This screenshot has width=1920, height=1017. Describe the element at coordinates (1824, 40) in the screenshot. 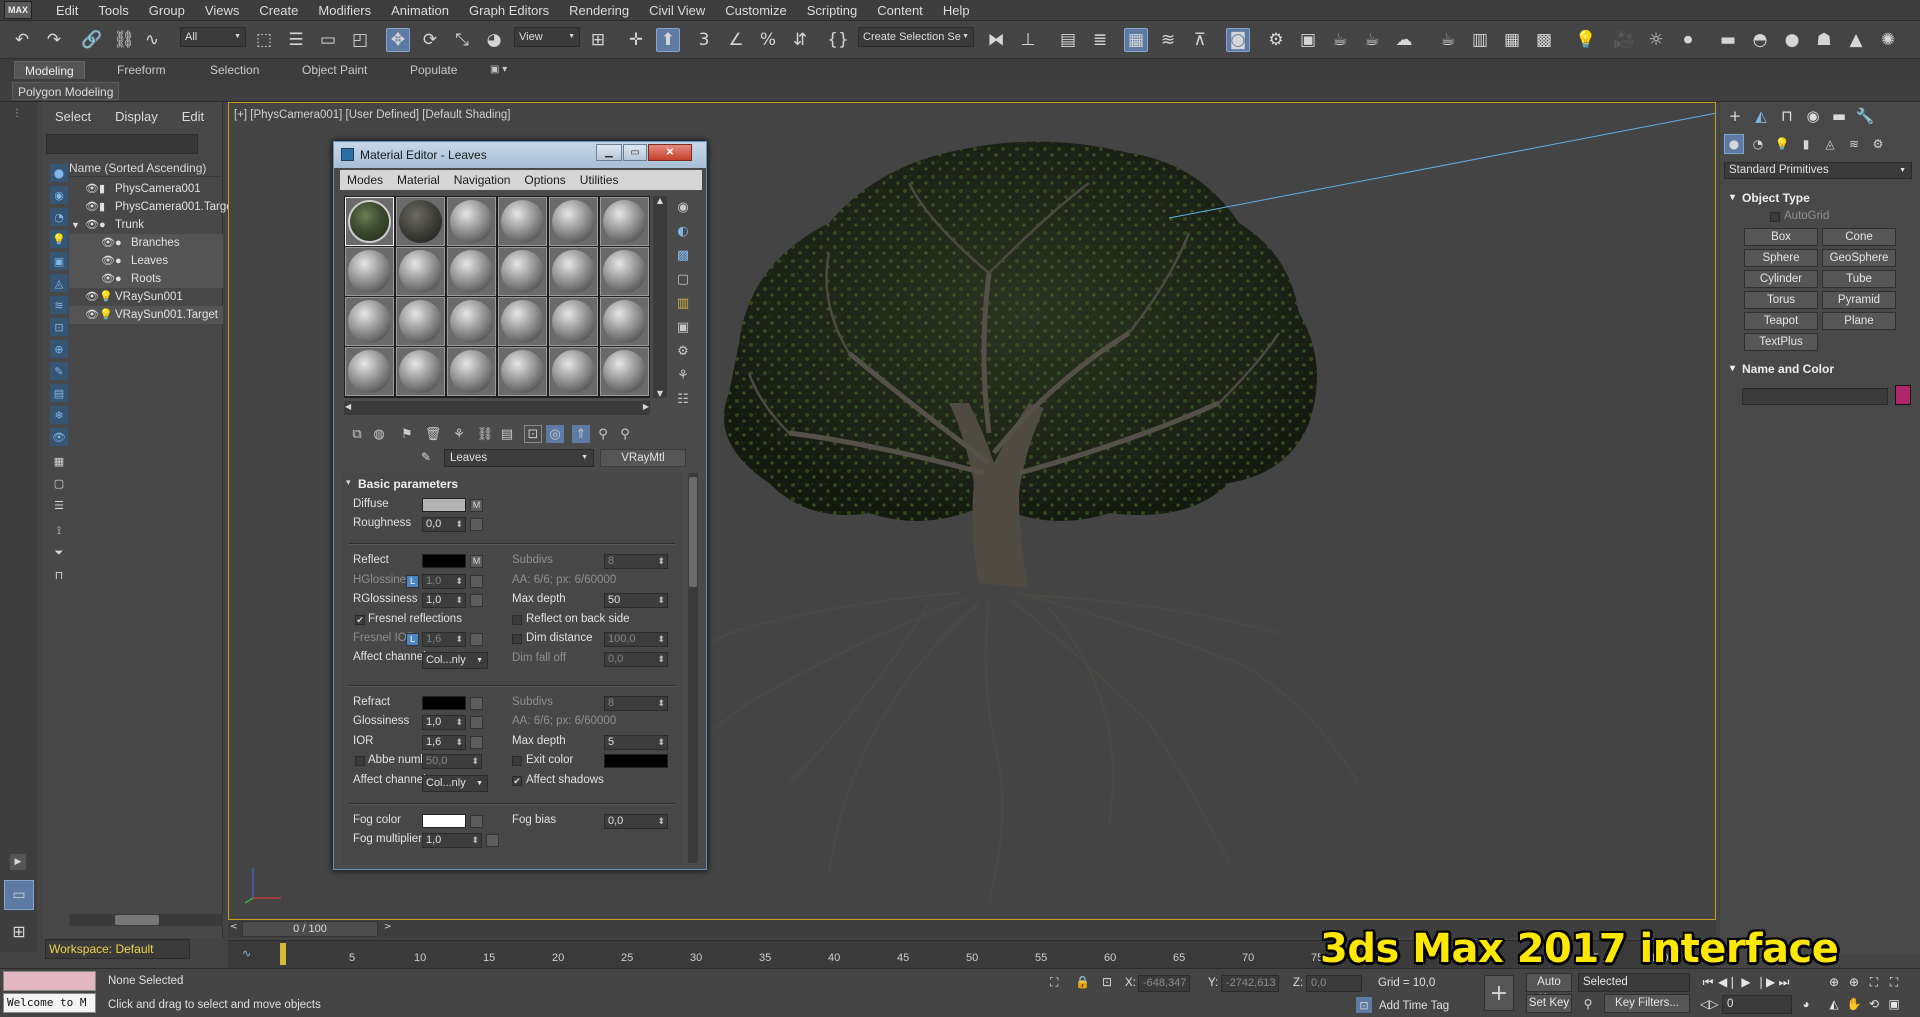

I see `vray-fur-icon: ☗` at that location.